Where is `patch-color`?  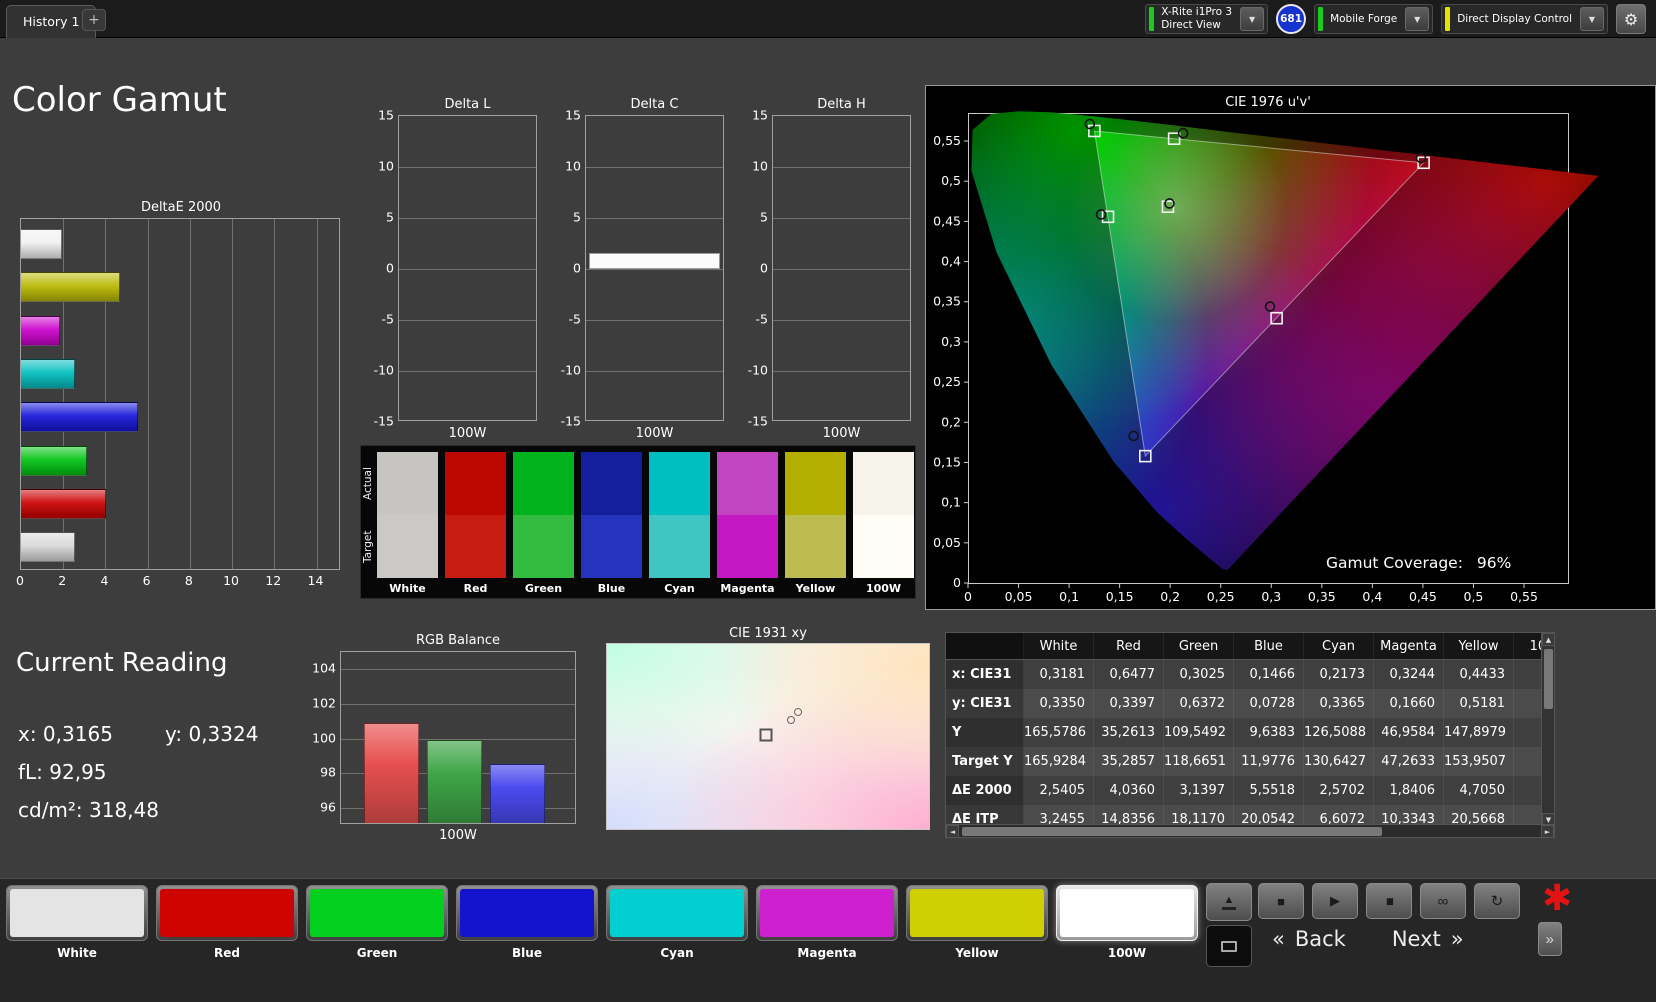
patch-color is located at coordinates (977, 913).